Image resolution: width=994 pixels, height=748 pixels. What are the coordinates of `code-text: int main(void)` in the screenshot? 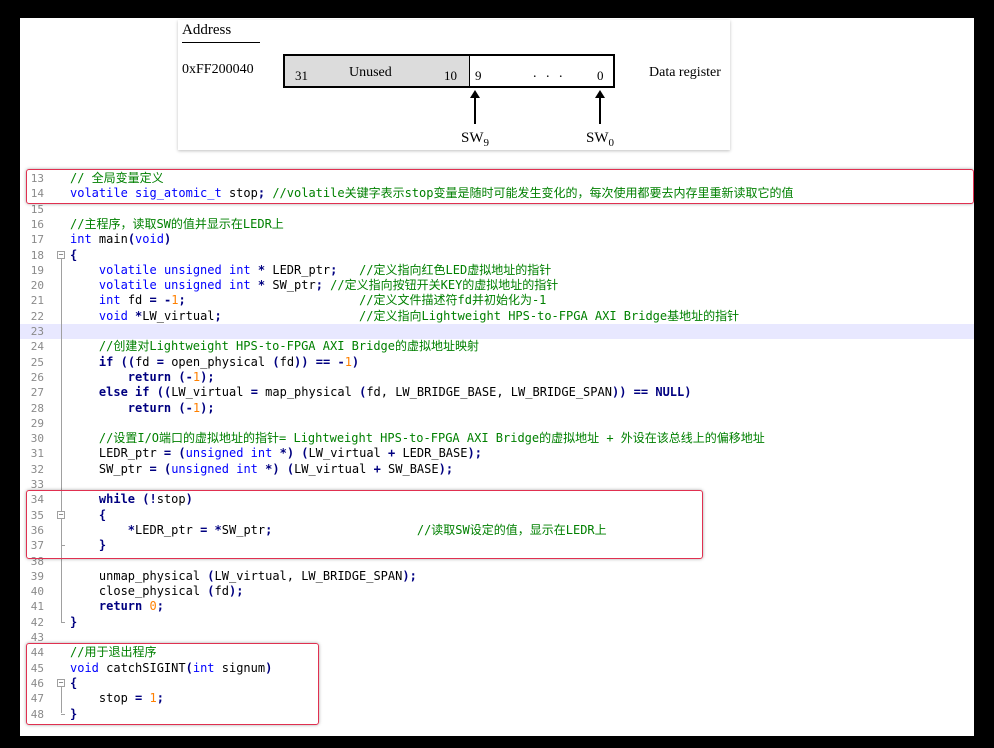 It's located at (121, 239).